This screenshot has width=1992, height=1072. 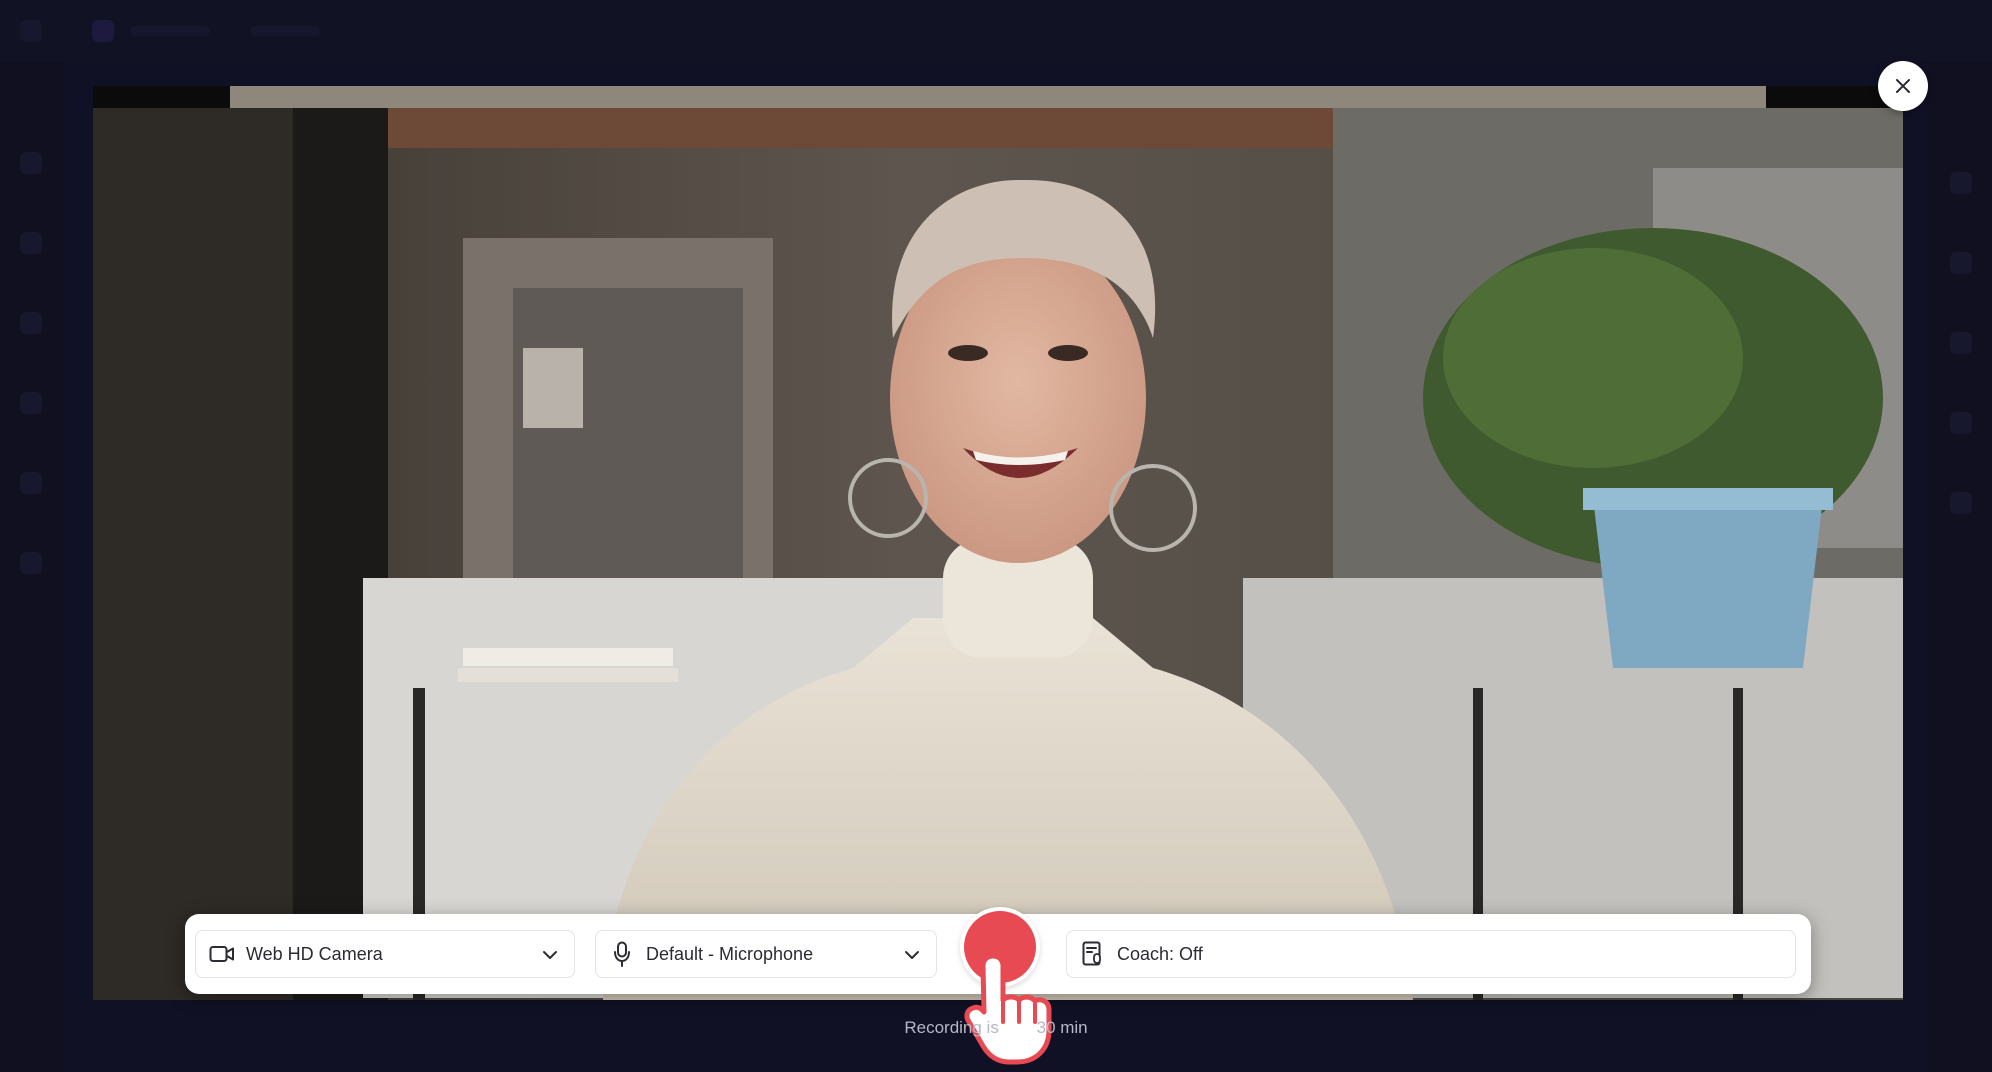 I want to click on speaker-coach-label: Coach: Off, so click(x=1160, y=953).